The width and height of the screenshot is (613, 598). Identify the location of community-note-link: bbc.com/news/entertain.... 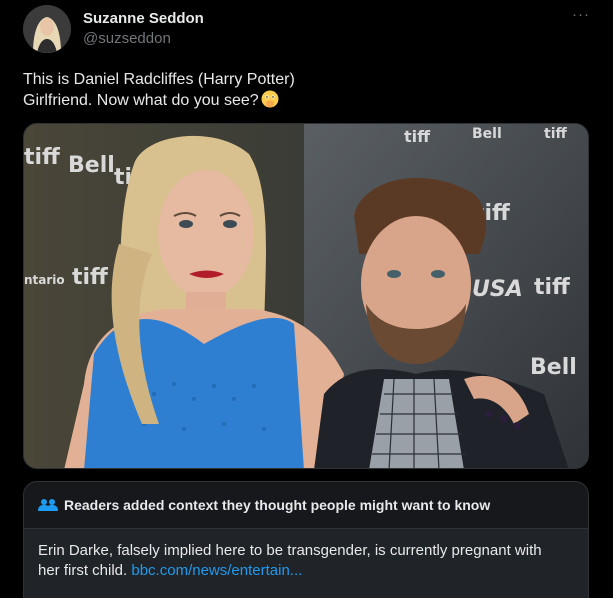
(216, 570).